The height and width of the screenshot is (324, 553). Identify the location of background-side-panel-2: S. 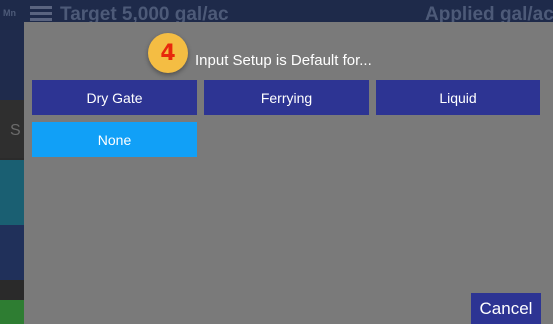
(12, 129).